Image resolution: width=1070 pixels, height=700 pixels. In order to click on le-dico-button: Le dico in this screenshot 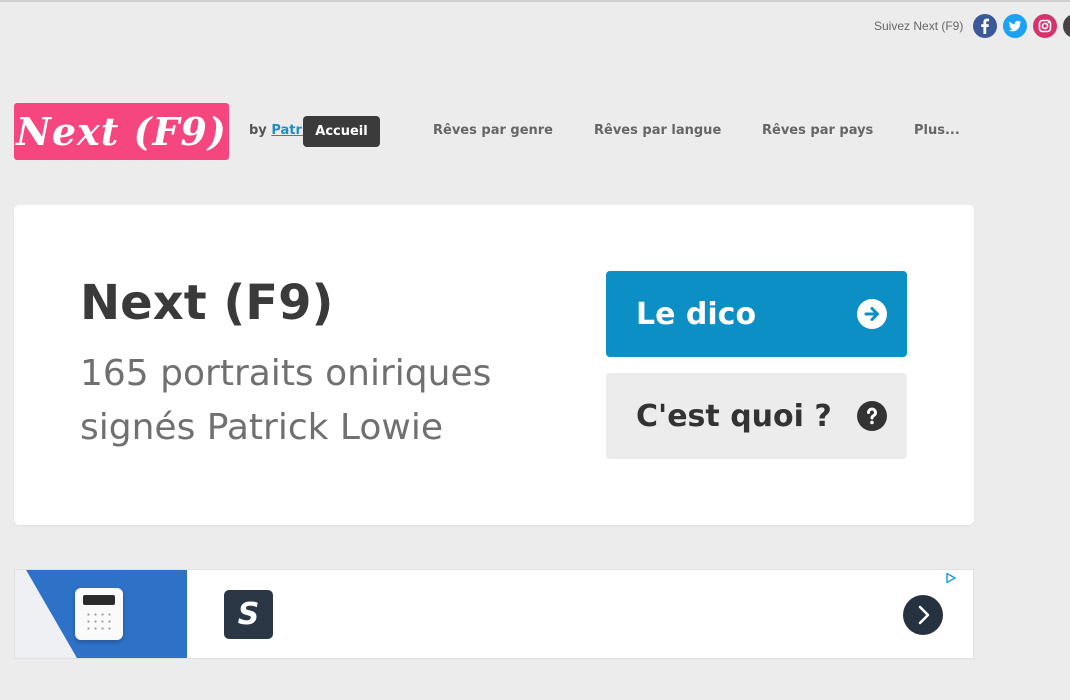, I will do `click(756, 314)`.